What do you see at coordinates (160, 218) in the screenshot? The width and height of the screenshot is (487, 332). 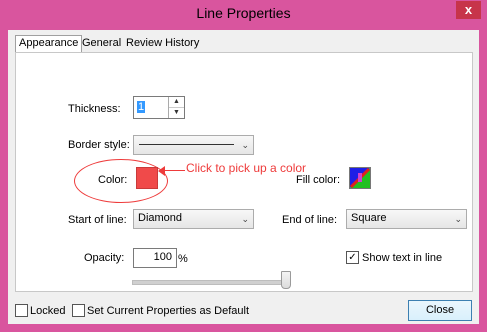 I see `start-of-line-value: Diamond` at bounding box center [160, 218].